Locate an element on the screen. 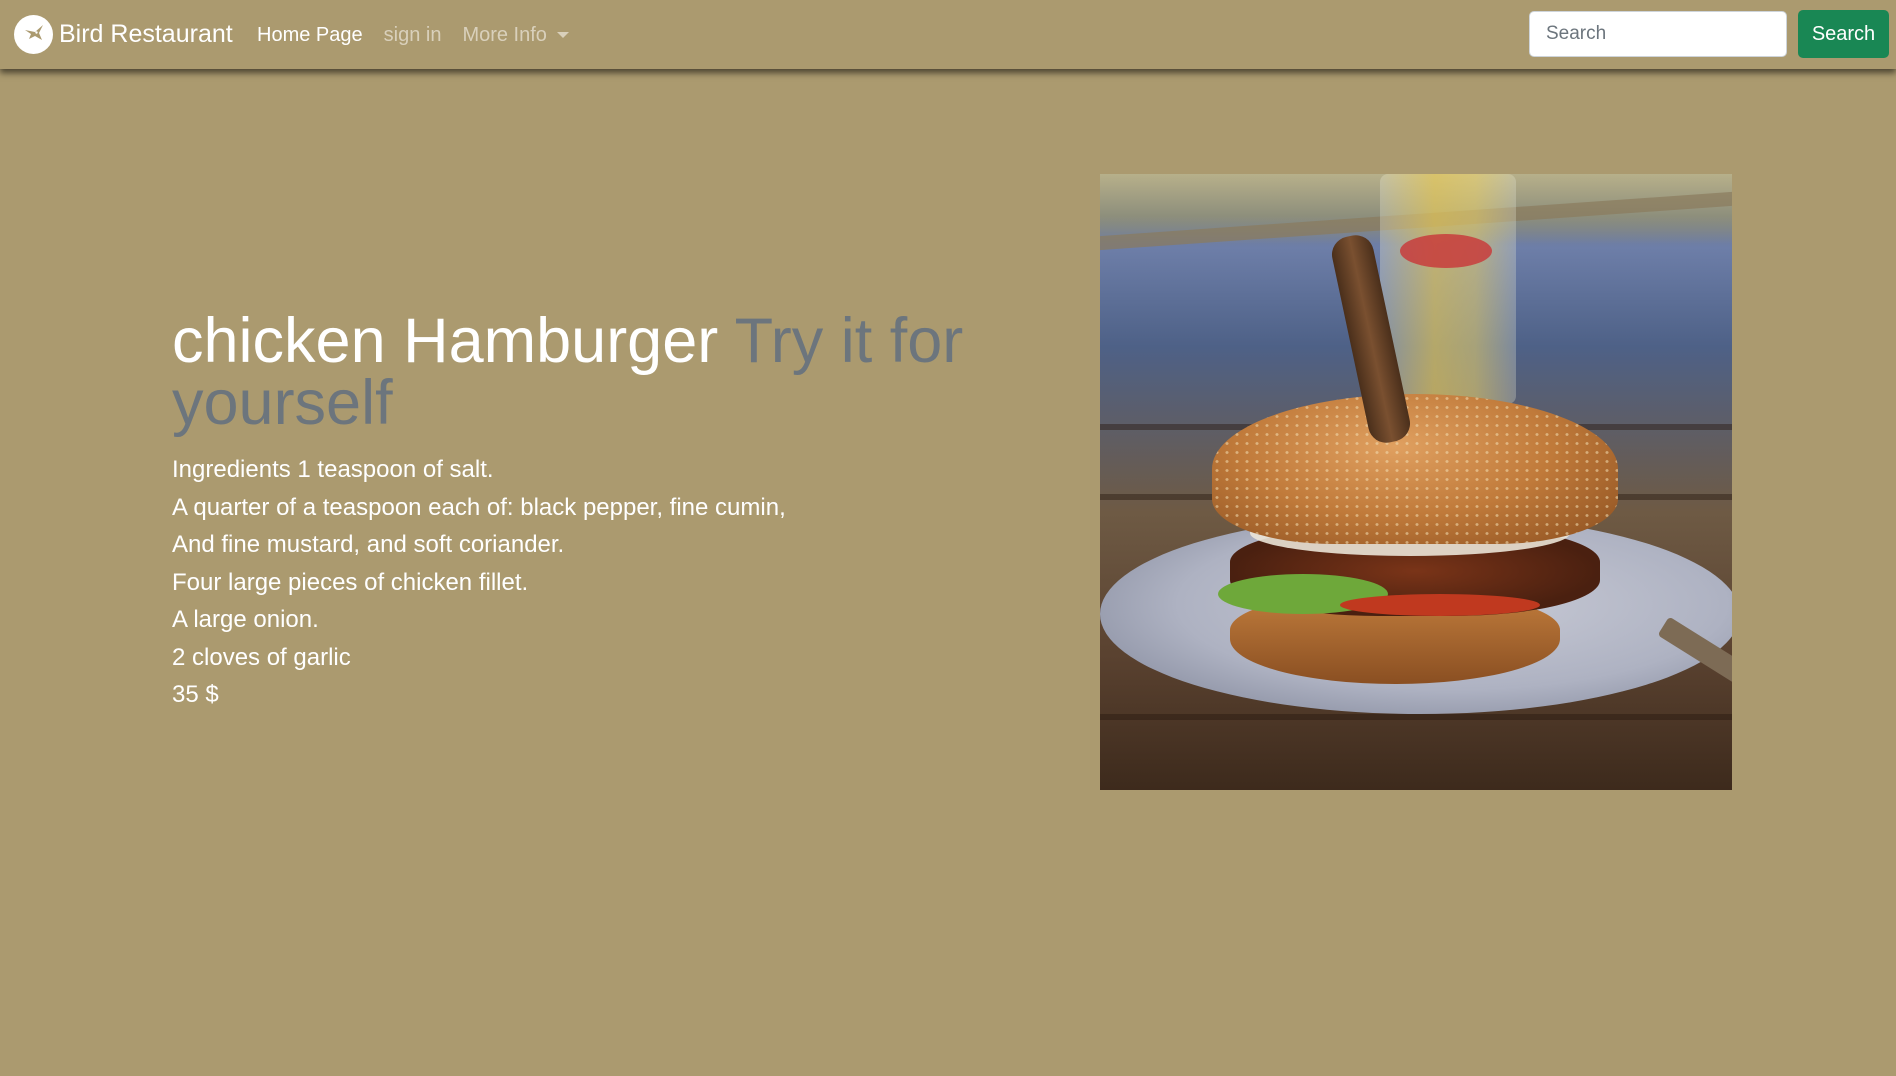  nav-dropdown-more-info: More Info is located at coordinates (515, 35).